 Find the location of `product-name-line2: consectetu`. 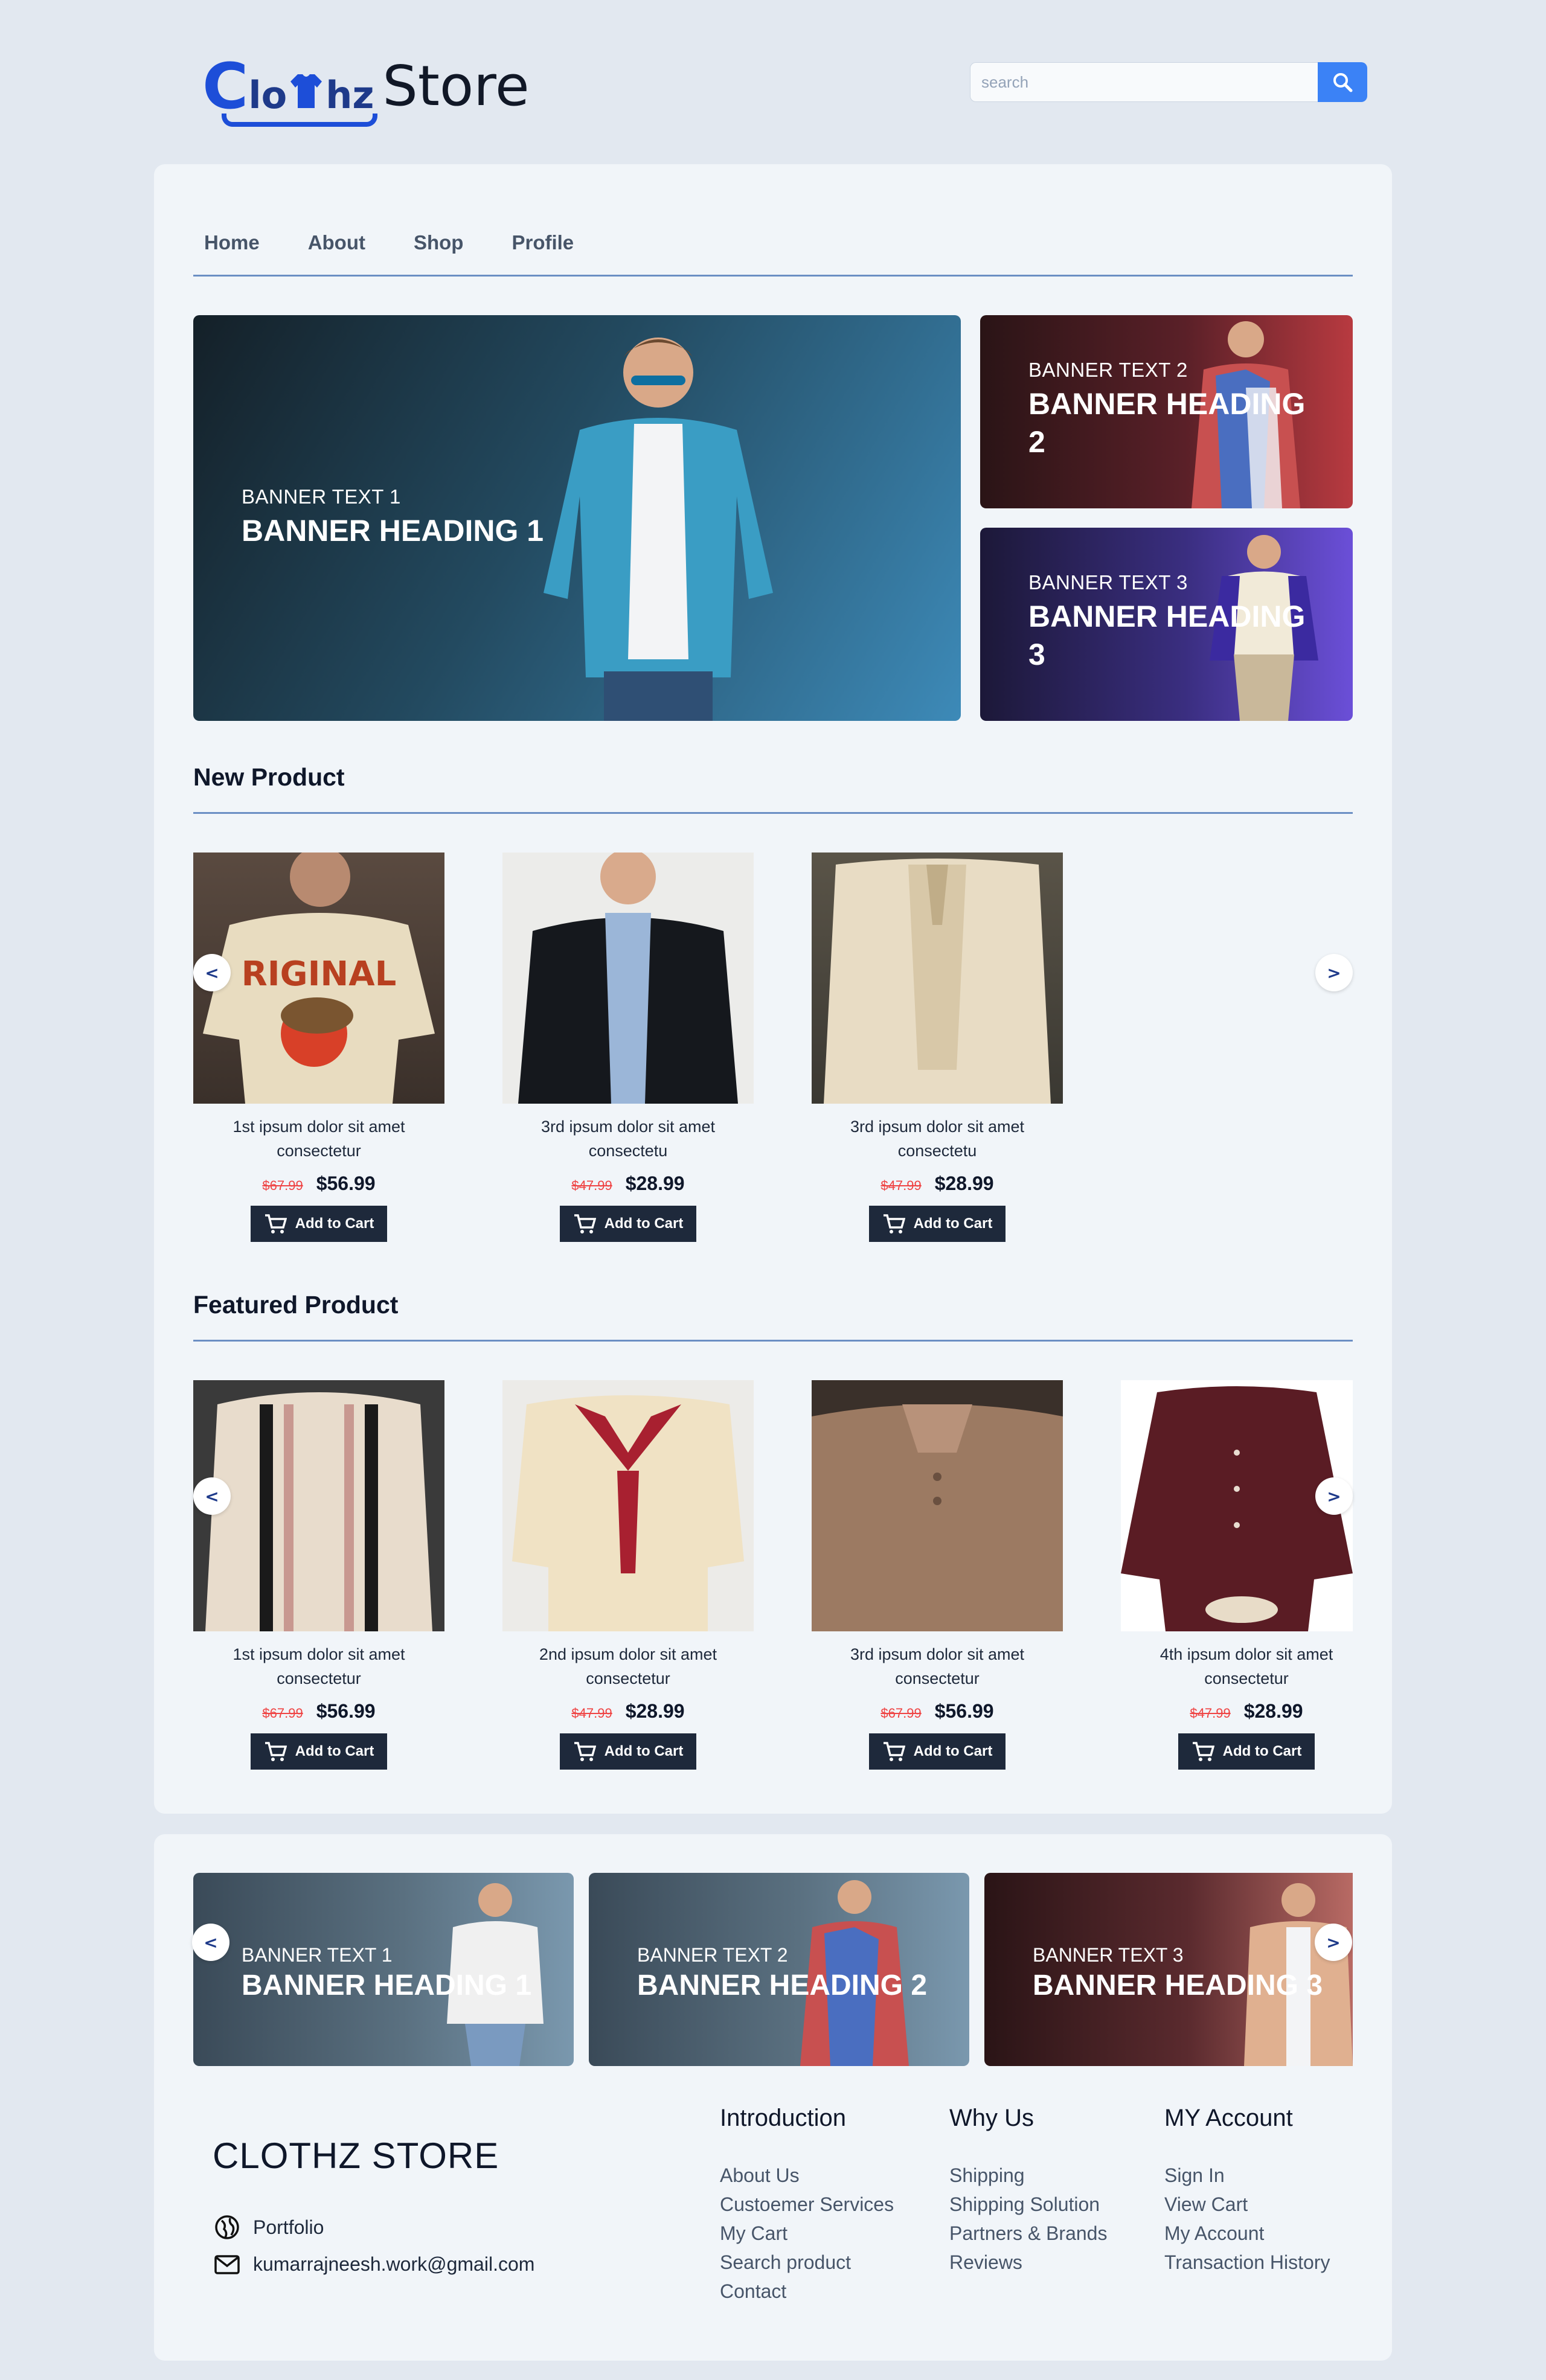

product-name-line2: consectetu is located at coordinates (628, 1151).